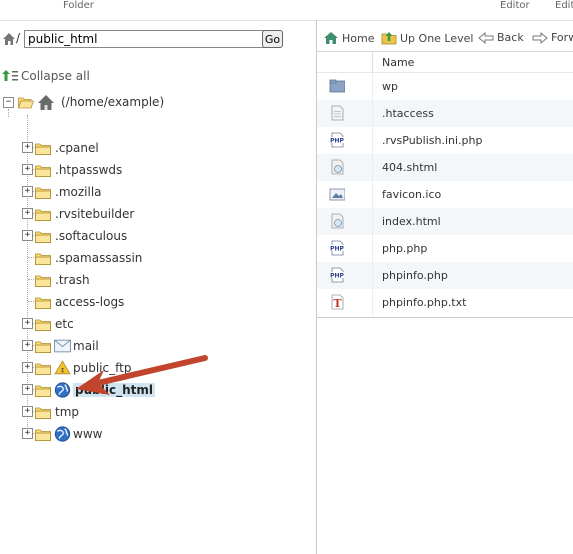 The width and height of the screenshot is (573, 554). Describe the element at coordinates (102, 368) in the screenshot. I see `tree-item-label: public_ftp` at that location.